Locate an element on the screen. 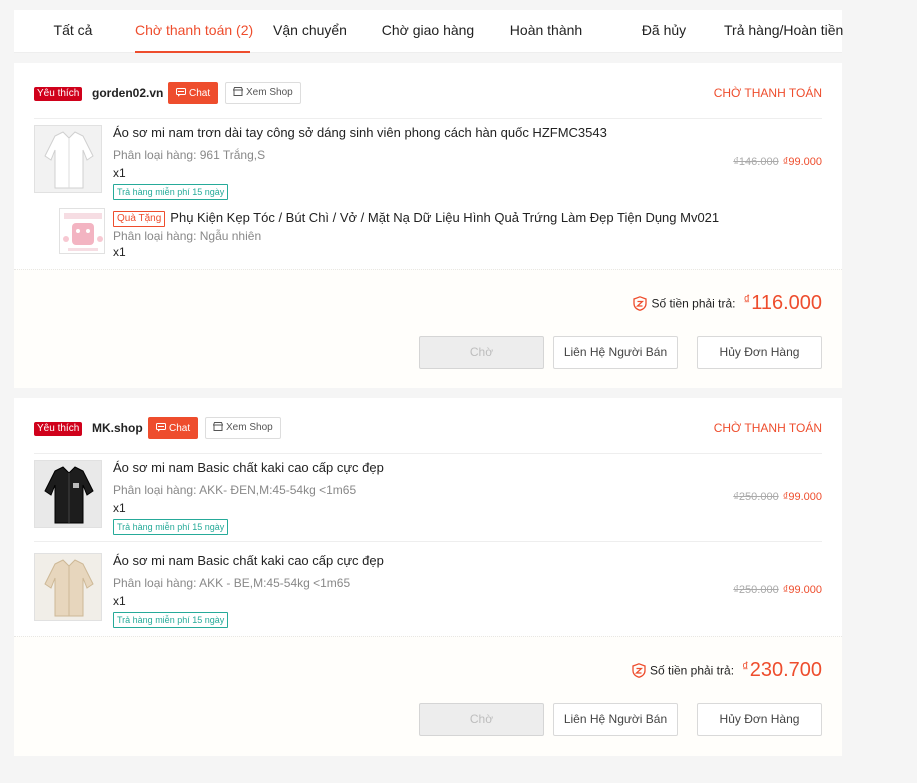 The image size is (917, 783). total-amount: ₫116.000 is located at coordinates (783, 303).